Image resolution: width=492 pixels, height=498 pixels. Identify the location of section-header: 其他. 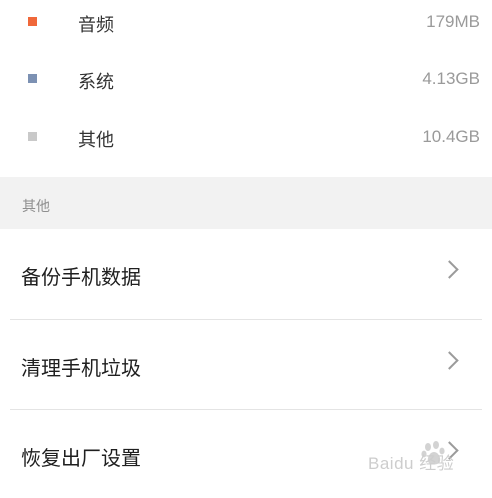
(246, 203).